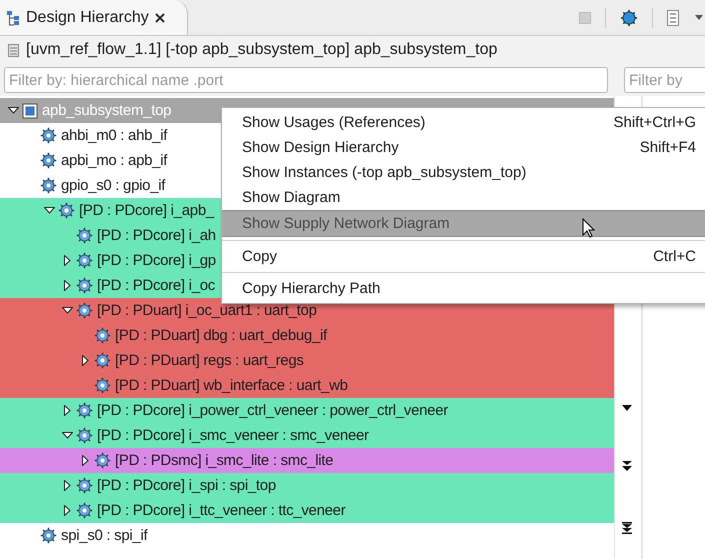 This screenshot has height=559, width=705. What do you see at coordinates (233, 435) in the screenshot?
I see `tree-item-label: [PD : PDcore] i_smc_veneer : smc_veneer` at bounding box center [233, 435].